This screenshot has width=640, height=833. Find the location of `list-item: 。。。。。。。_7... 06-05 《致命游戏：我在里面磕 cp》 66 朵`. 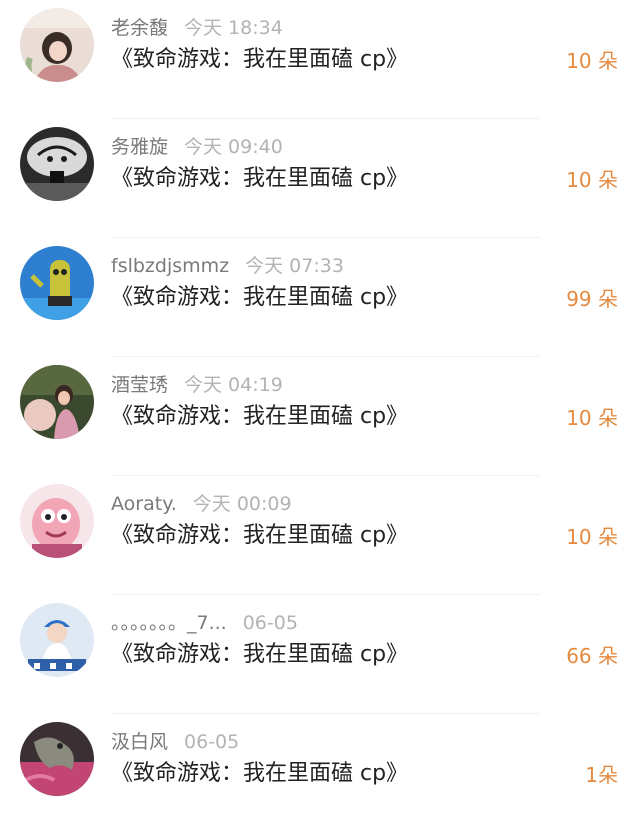

list-item: 。。。。。。。_7... 06-05 《致命游戏：我在里面磕 cp》 66 朵 is located at coordinates (320, 654).